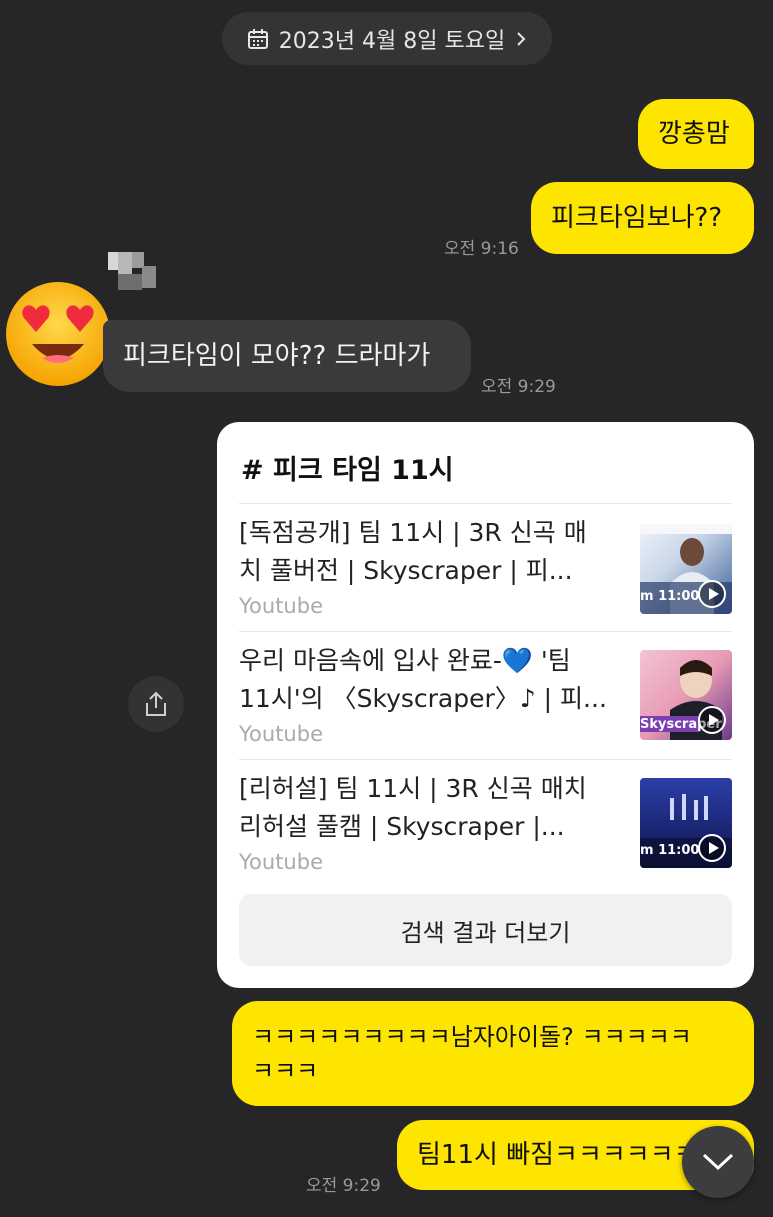  What do you see at coordinates (481, 249) in the screenshot?
I see `message-time: 오전 9:16` at bounding box center [481, 249].